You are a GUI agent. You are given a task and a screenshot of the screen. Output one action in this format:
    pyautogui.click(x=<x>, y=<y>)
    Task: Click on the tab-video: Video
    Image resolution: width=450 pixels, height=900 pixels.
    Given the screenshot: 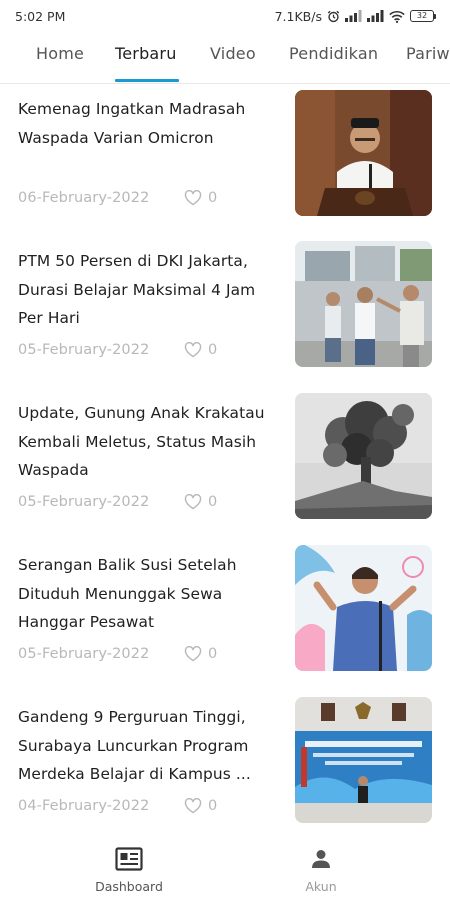 What is the action you would take?
    pyautogui.click(x=233, y=53)
    